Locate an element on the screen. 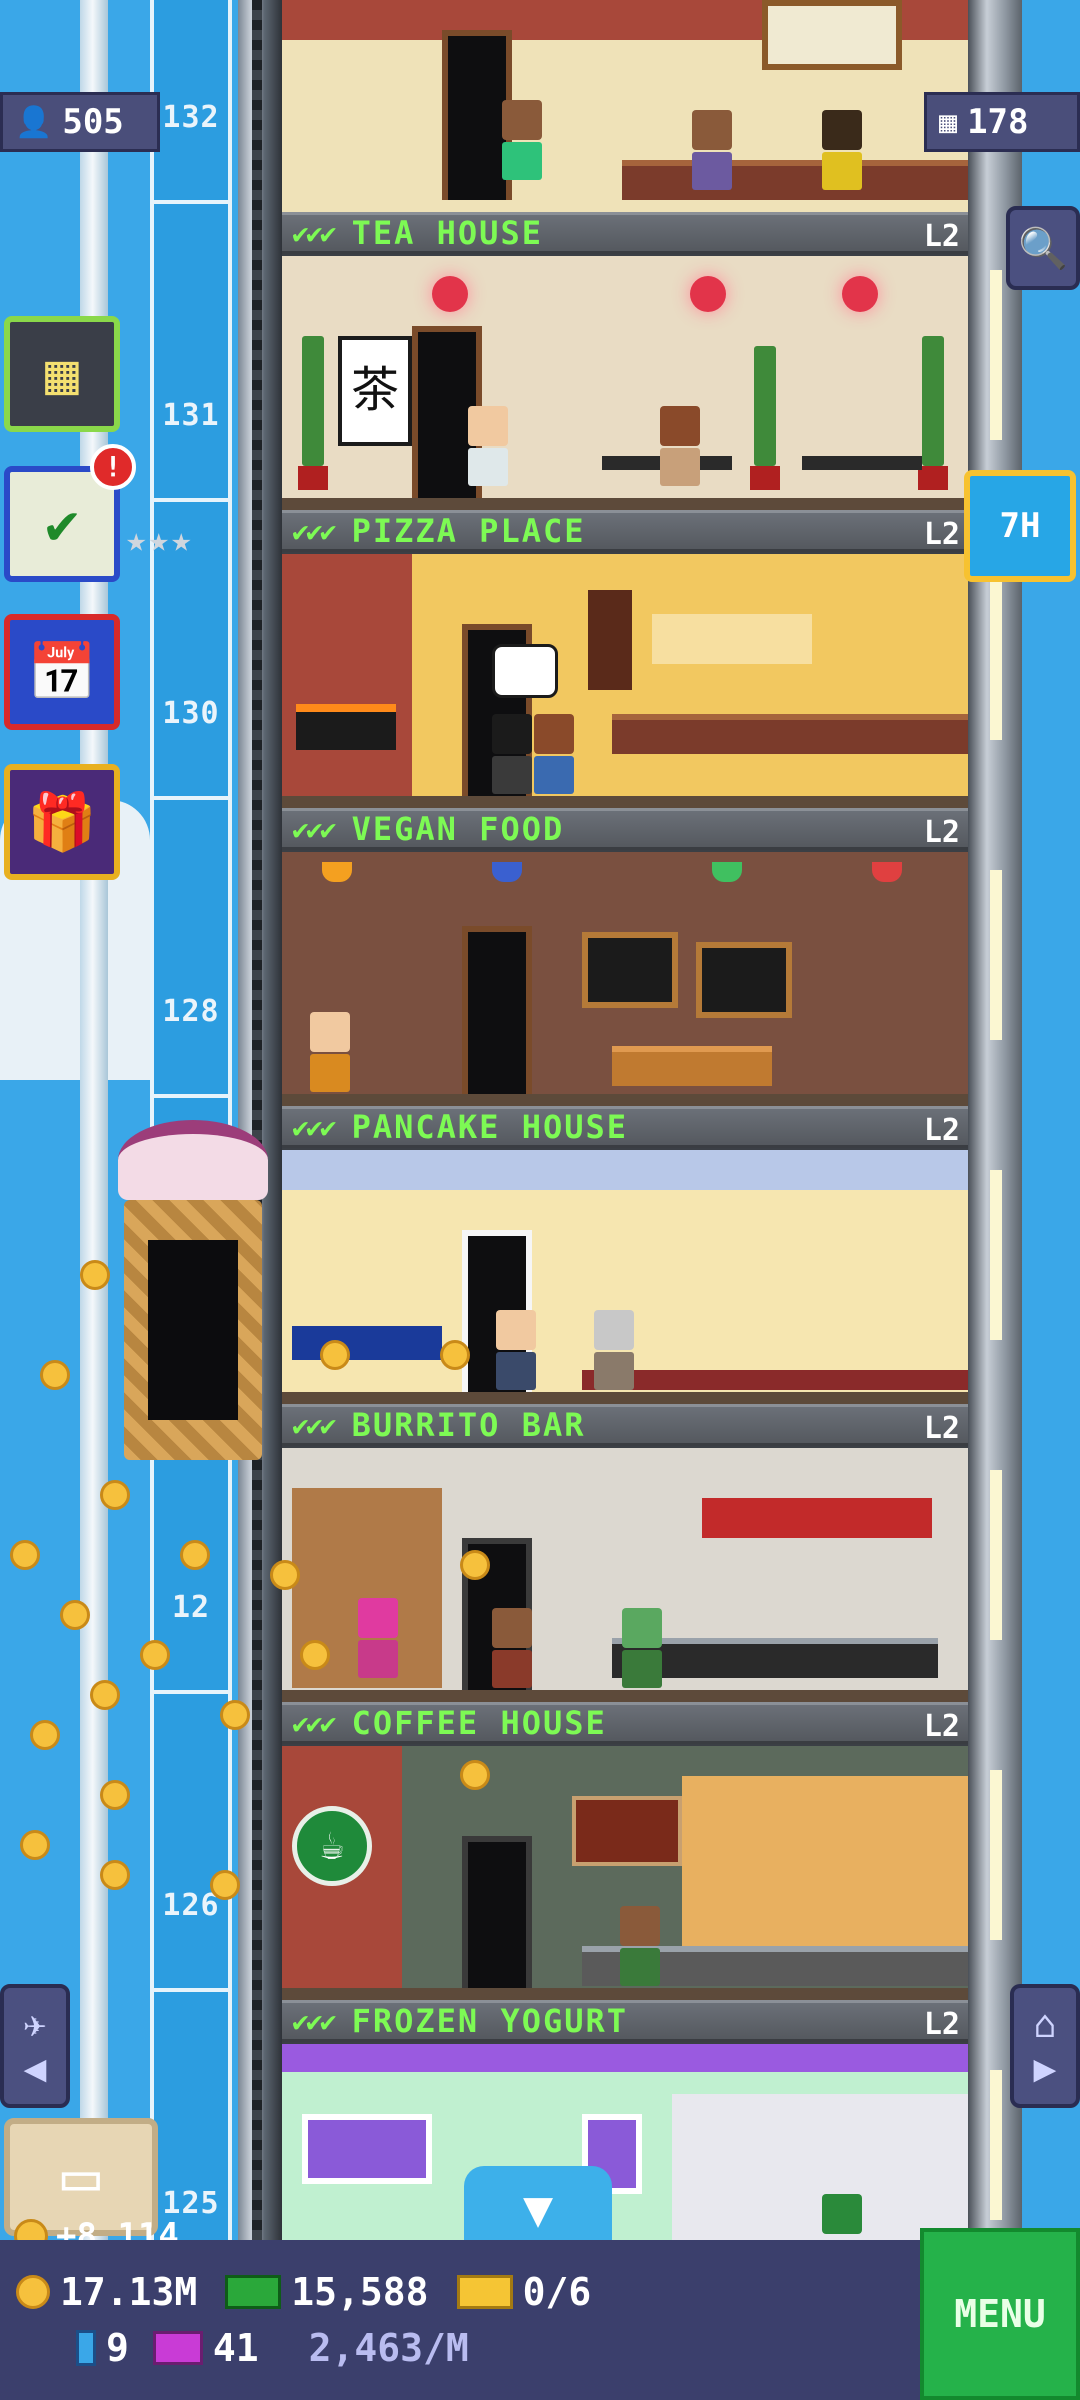 The image size is (1080, 2400). crate-icon: ▭ is located at coordinates (81, 2177).